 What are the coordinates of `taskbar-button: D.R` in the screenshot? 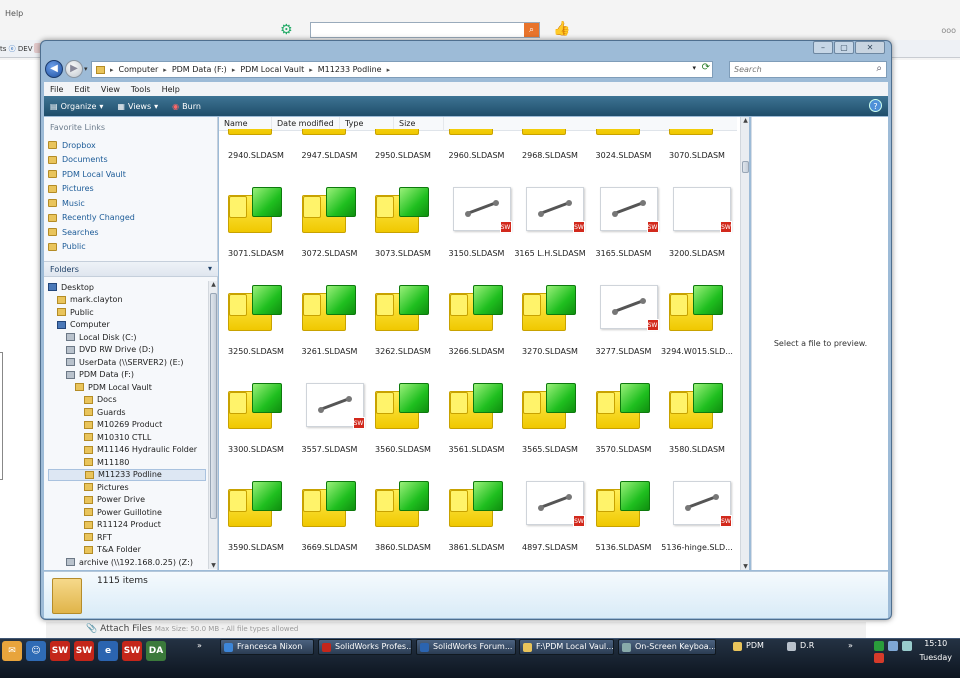 It's located at (809, 647).